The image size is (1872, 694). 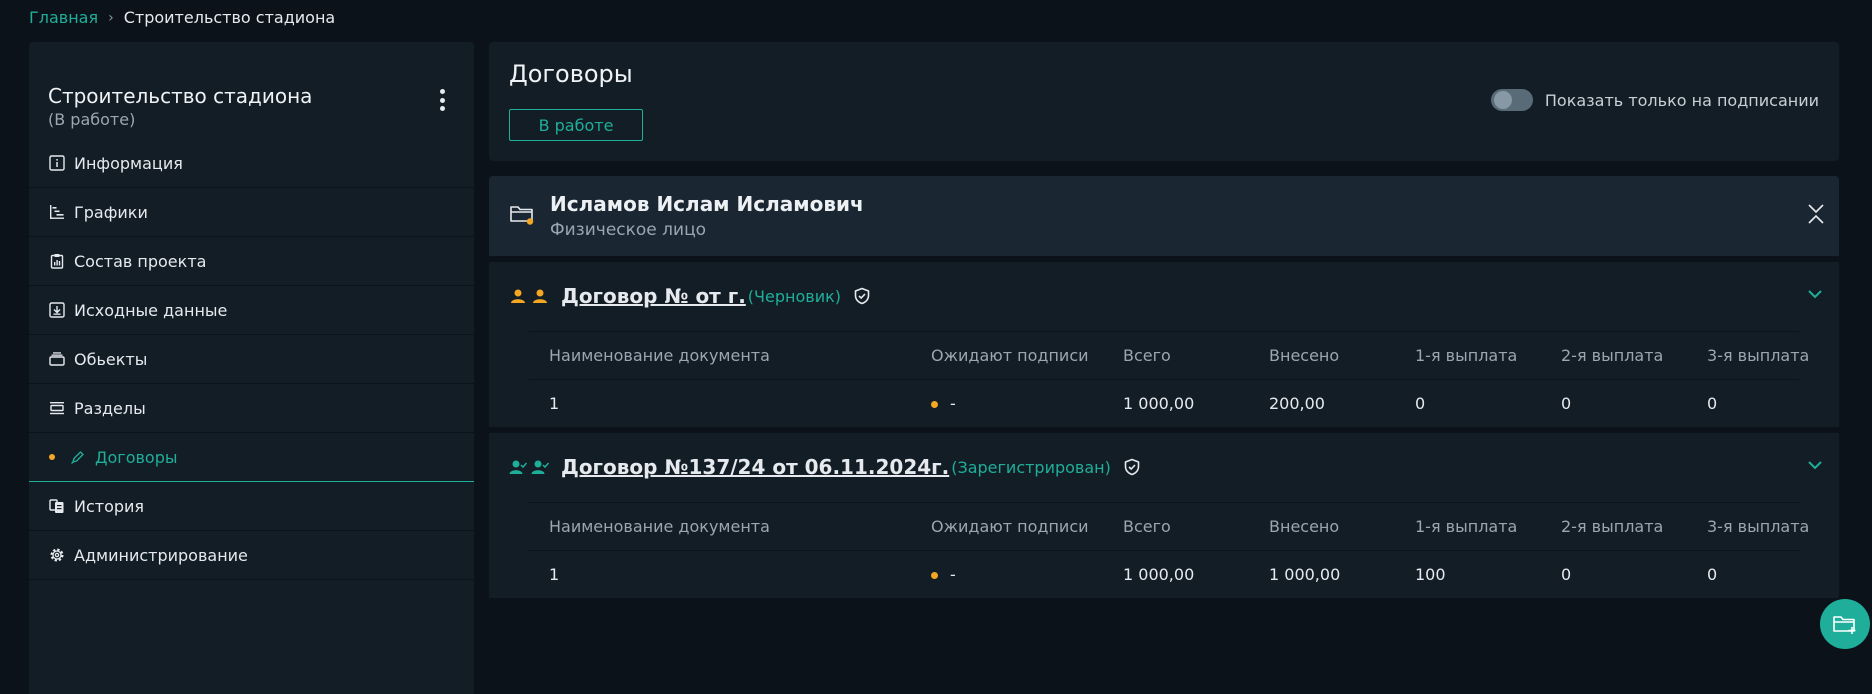 What do you see at coordinates (57, 212) in the screenshot?
I see `gantt-icon` at bounding box center [57, 212].